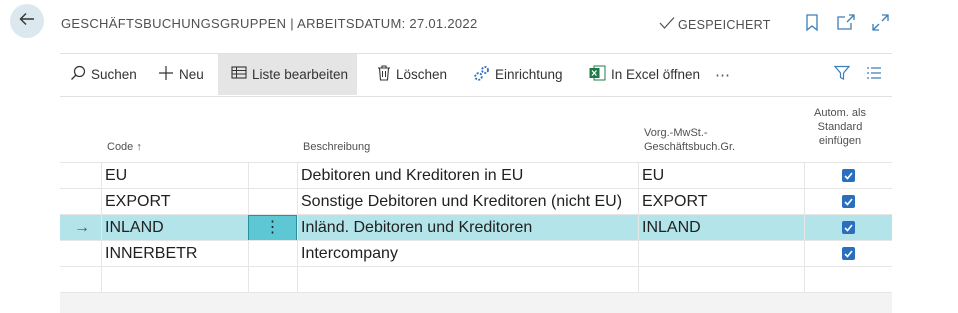  I want to click on filter-button, so click(842, 74).